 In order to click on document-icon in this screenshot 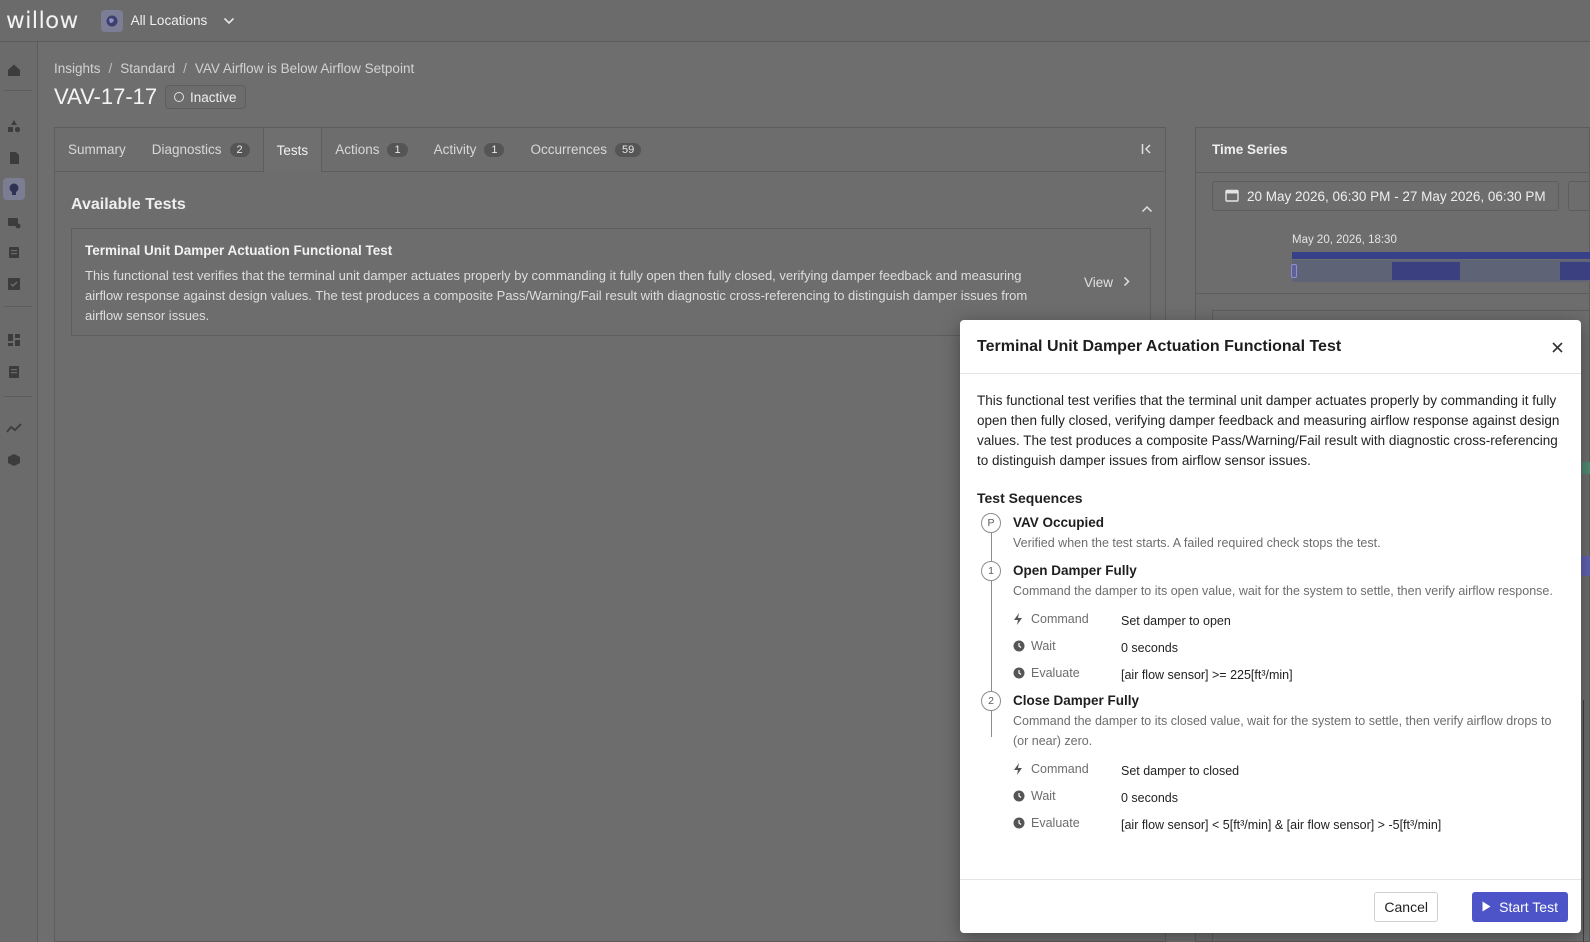, I will do `click(14, 158)`.